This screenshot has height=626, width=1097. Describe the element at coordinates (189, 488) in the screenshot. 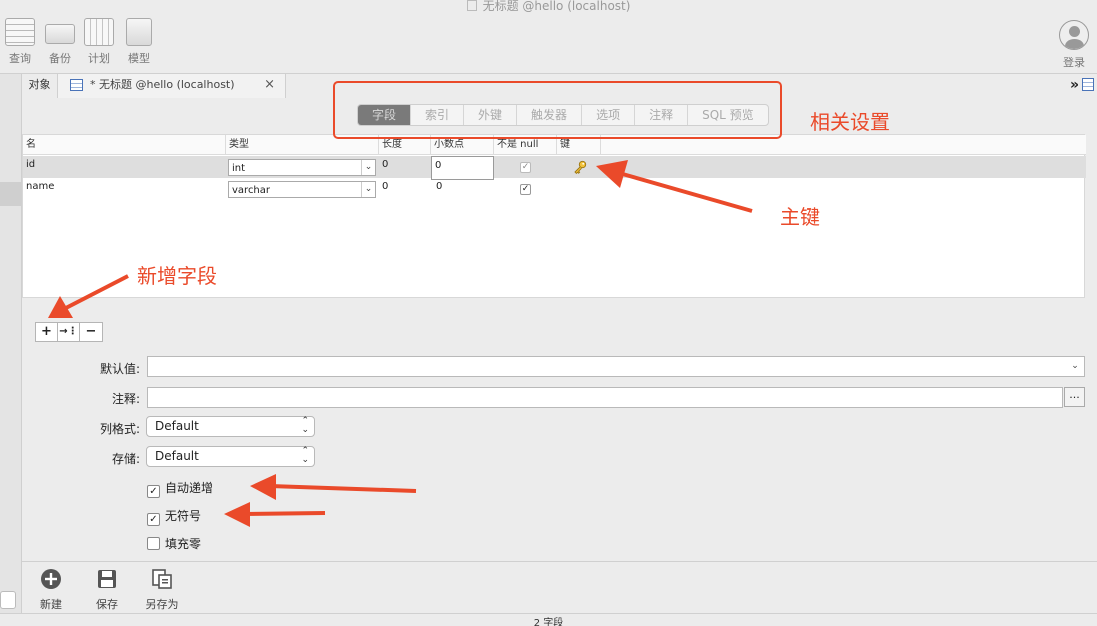

I see `auto-increment-label: 自动递增` at that location.